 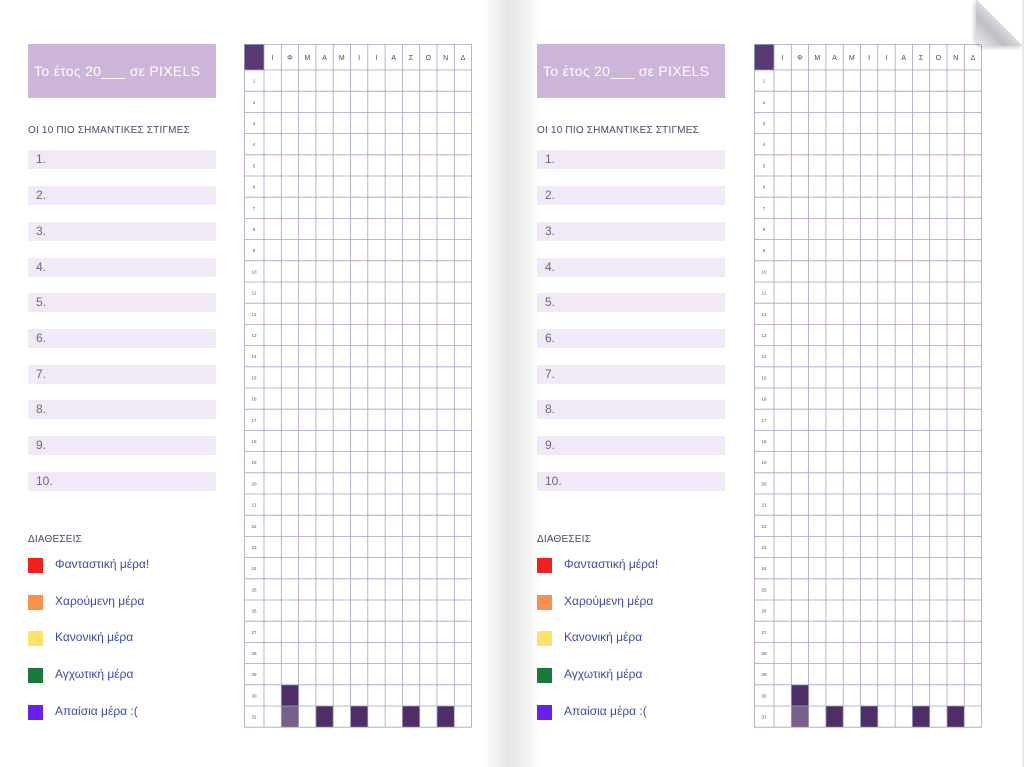 I want to click on month-header-label: Ο, so click(x=429, y=58).